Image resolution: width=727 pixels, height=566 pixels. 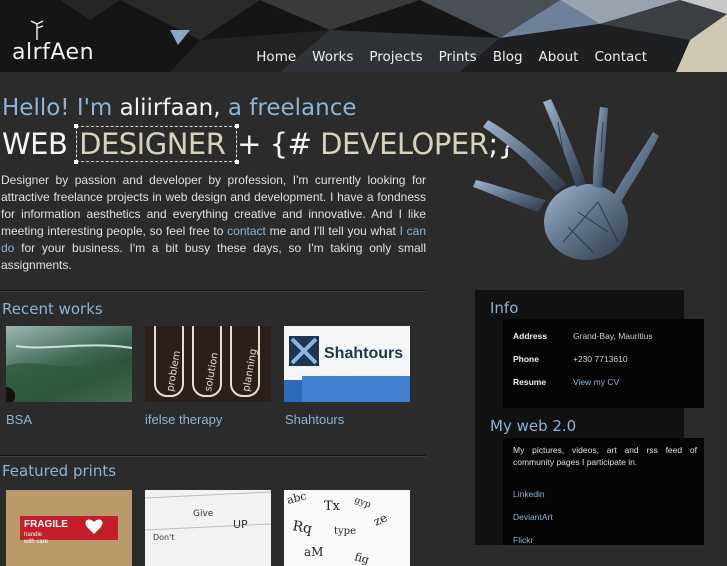 What do you see at coordinates (33, 535) in the screenshot?
I see `print-text: handle` at bounding box center [33, 535].